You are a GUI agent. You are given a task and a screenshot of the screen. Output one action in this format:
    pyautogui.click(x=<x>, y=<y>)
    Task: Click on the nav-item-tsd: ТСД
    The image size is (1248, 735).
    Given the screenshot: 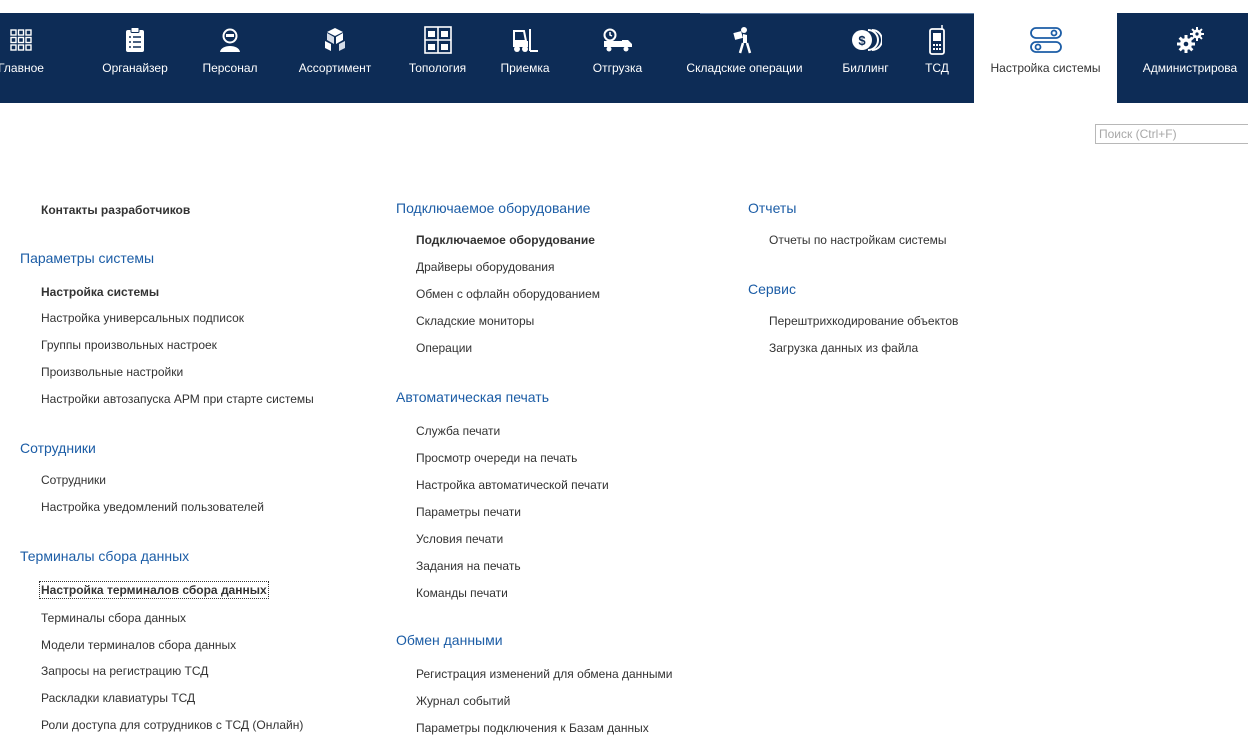 What is the action you would take?
    pyautogui.click(x=937, y=58)
    